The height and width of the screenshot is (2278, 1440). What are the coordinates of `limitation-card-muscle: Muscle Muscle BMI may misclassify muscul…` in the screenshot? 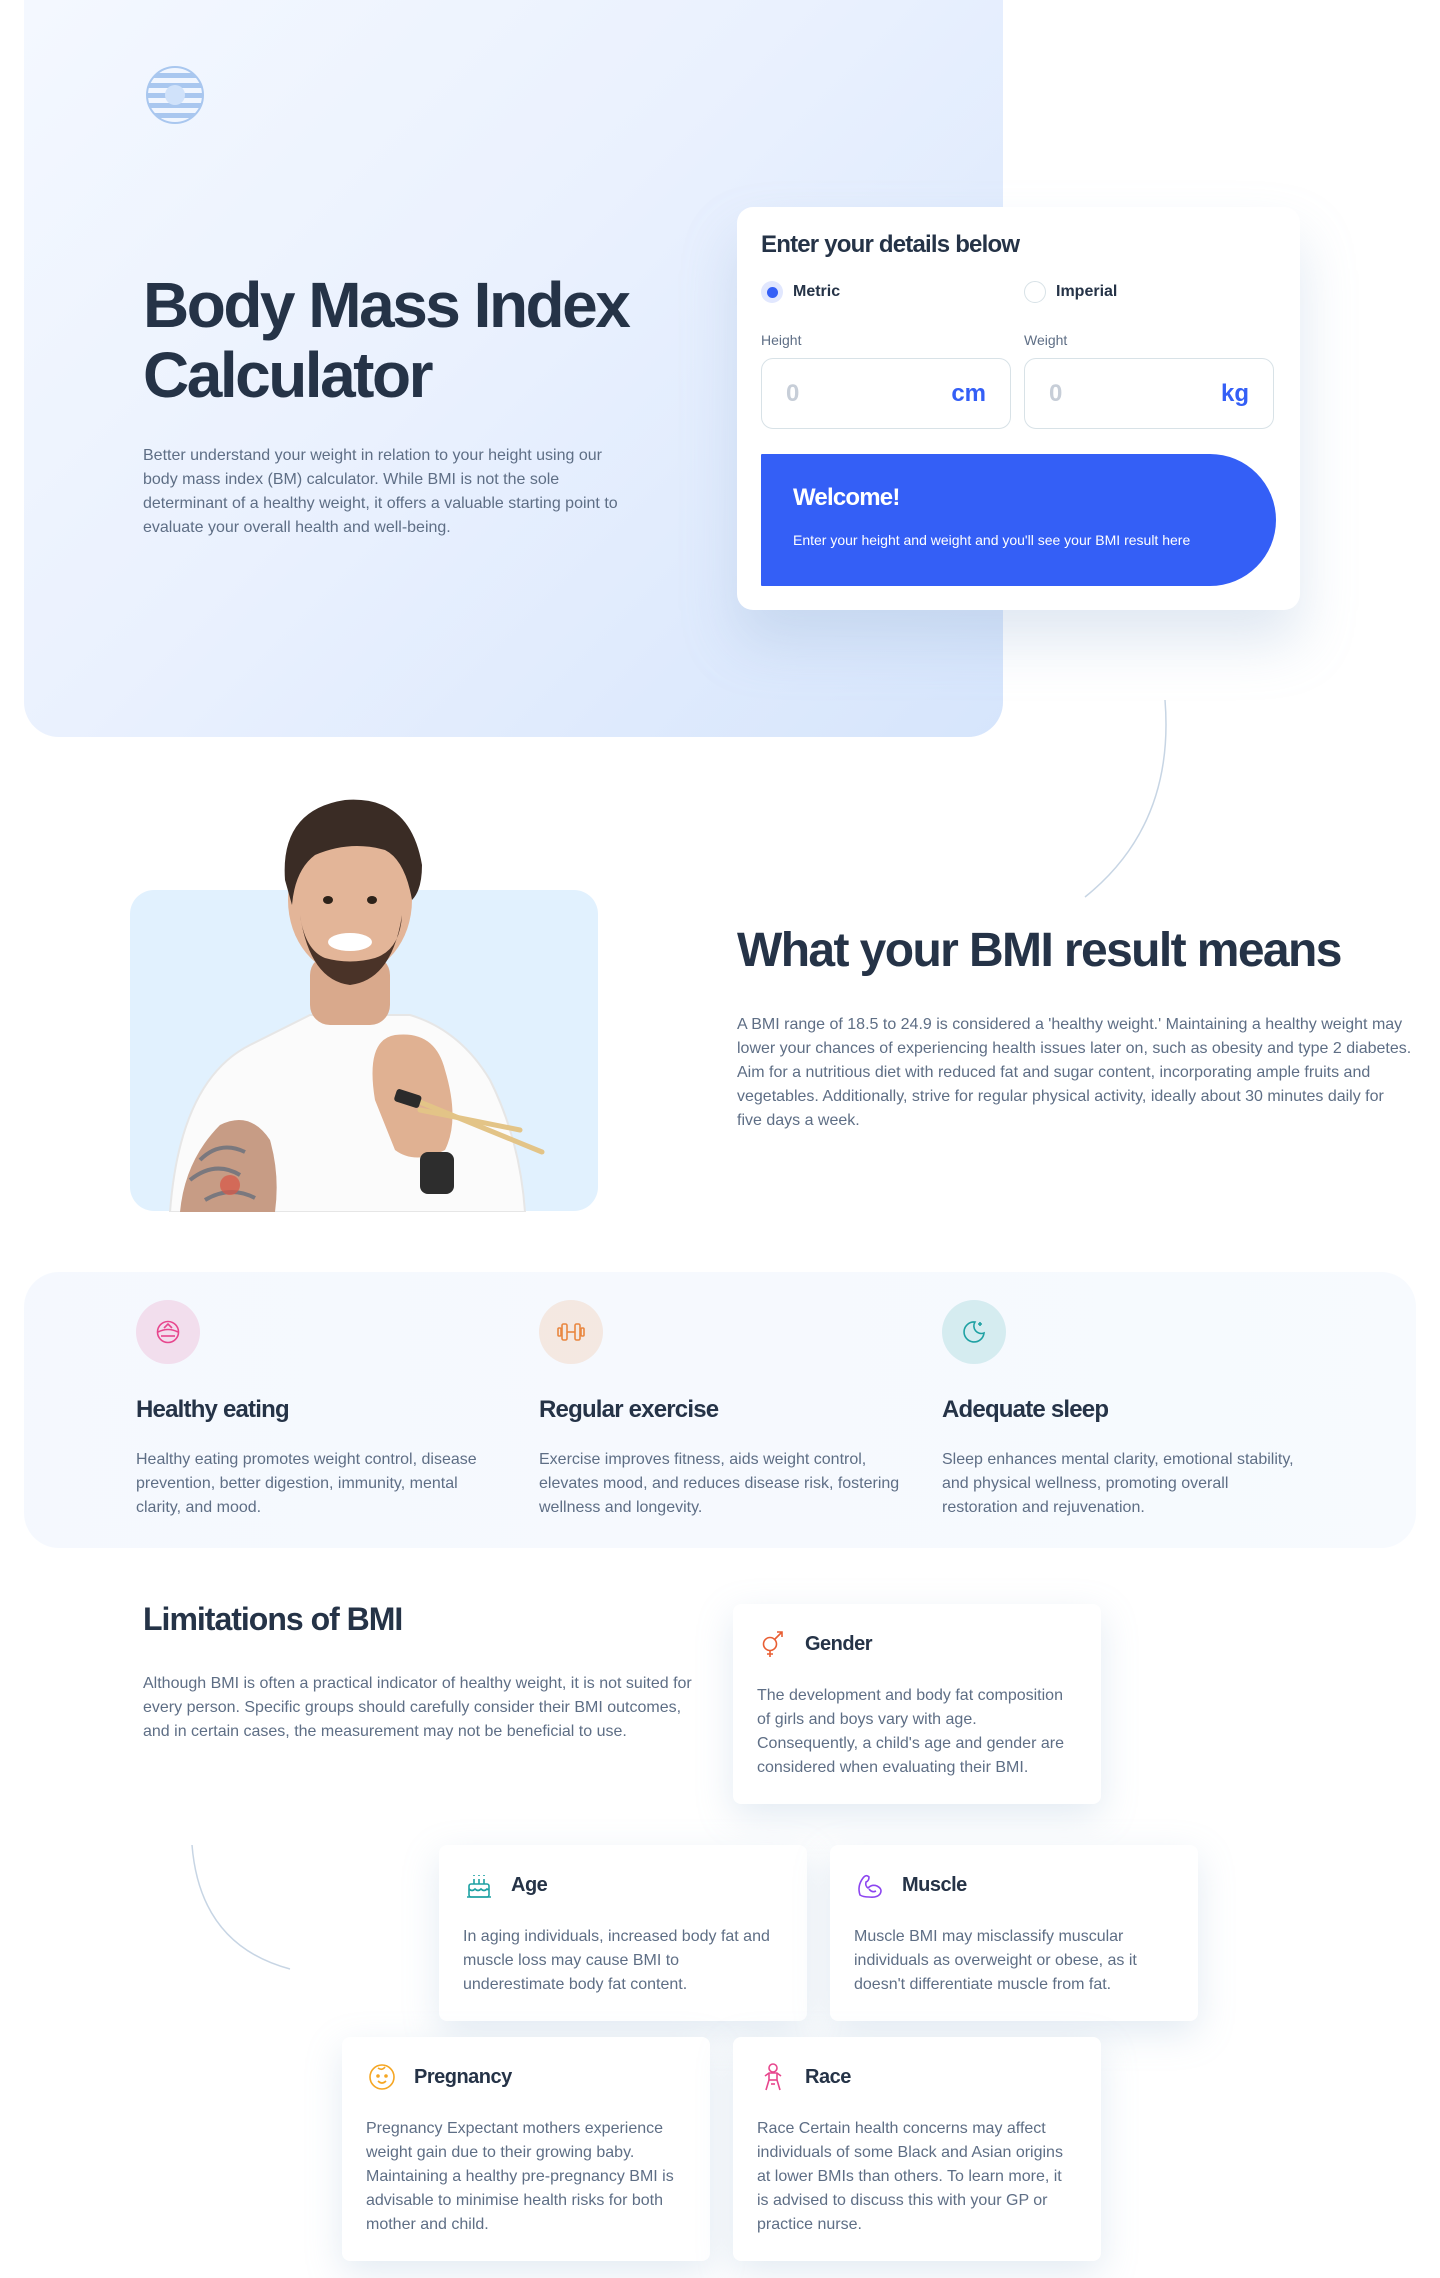 It's located at (1014, 1933).